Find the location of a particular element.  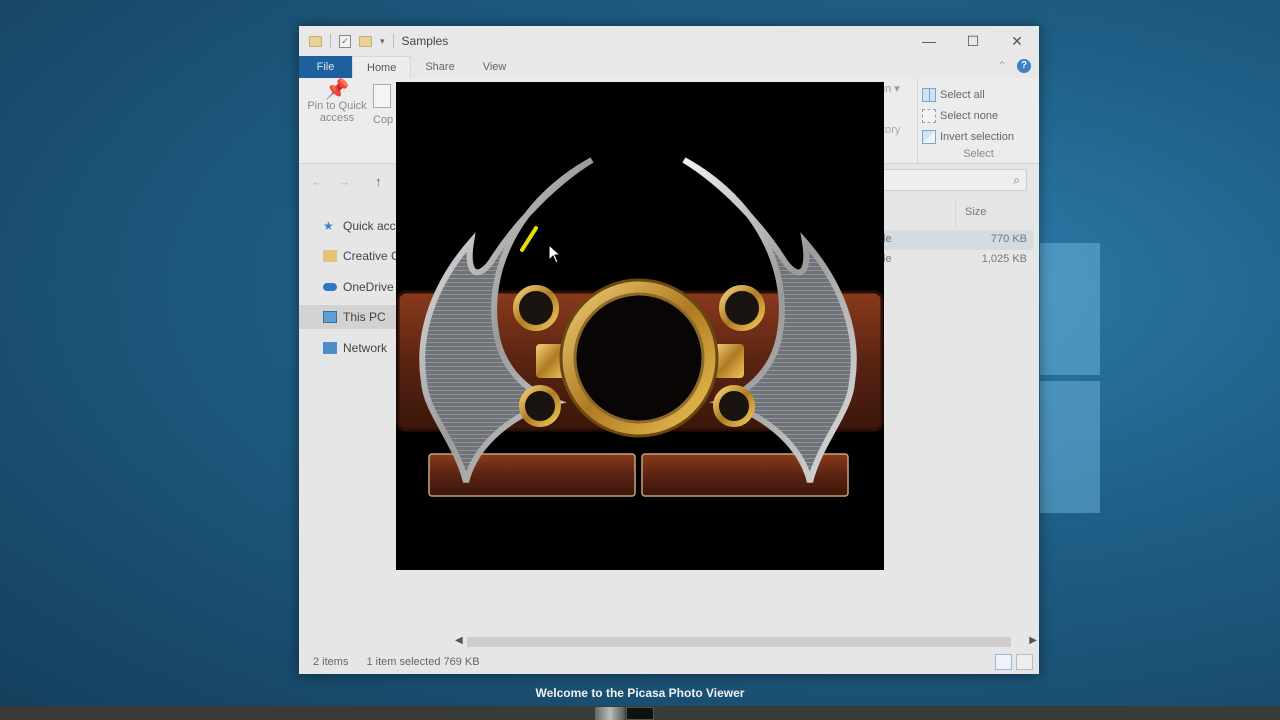

scrollbar-thumb is located at coordinates (739, 642).